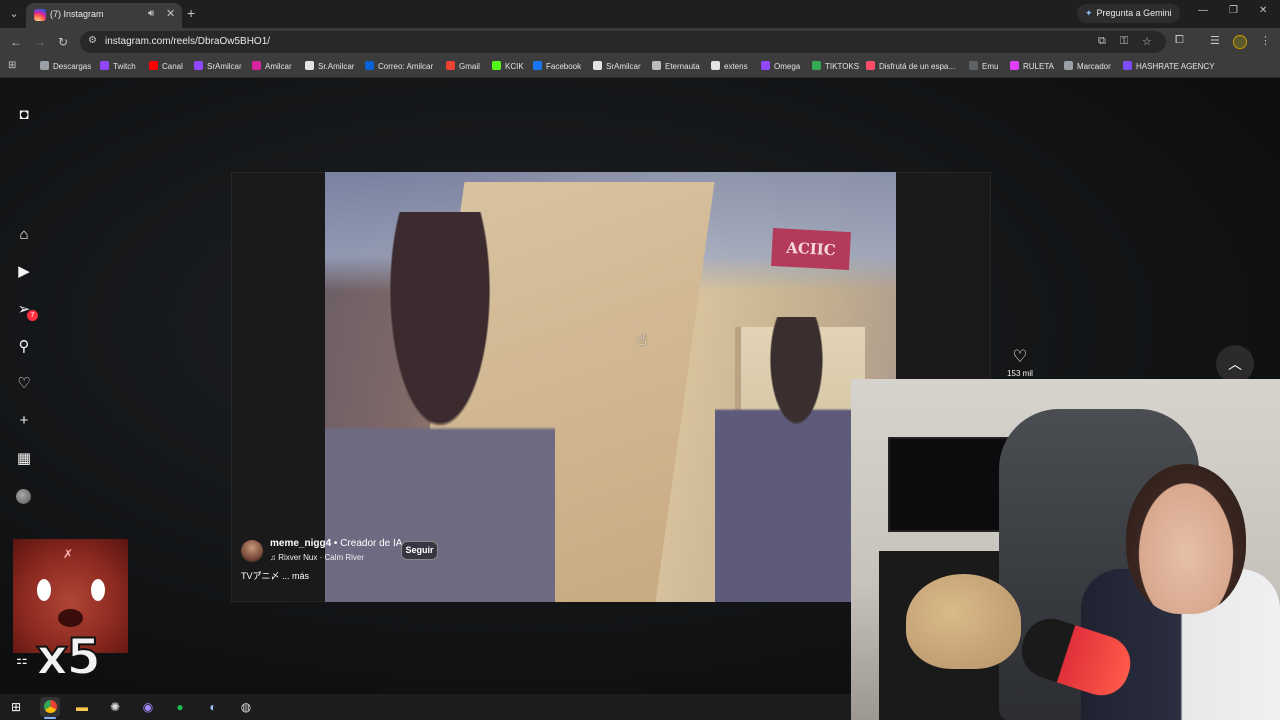  I want to click on speaker-icon: 🔊︎, so click(151, 13).